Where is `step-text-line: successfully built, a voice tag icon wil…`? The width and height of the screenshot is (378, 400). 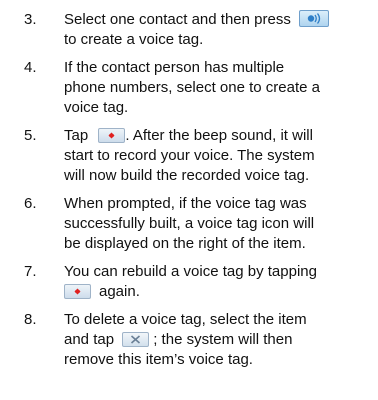
step-text-line: successfully built, a voice tag icon wil… is located at coordinates (189, 223).